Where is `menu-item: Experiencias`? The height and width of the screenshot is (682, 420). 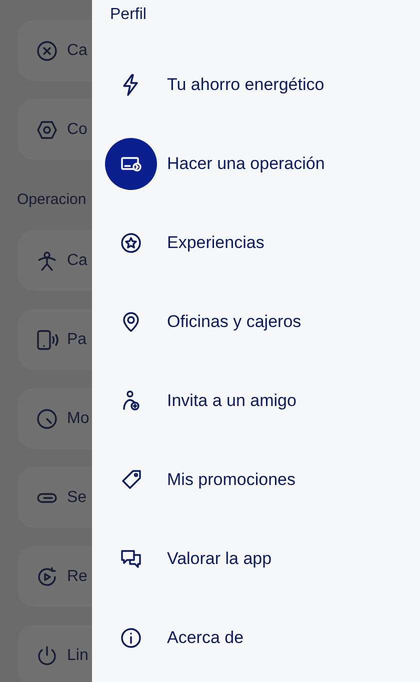
menu-item: Experiencias is located at coordinates (215, 243).